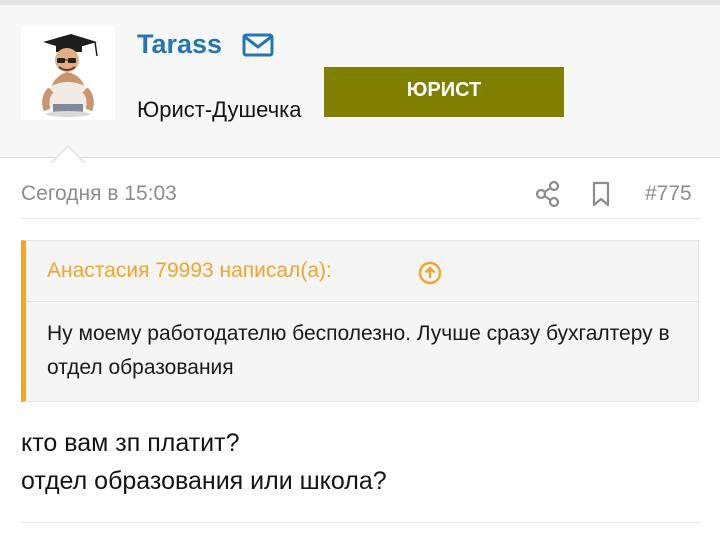 This screenshot has width=720, height=538. Describe the element at coordinates (68, 155) in the screenshot. I see `header-pointer-fill` at that location.